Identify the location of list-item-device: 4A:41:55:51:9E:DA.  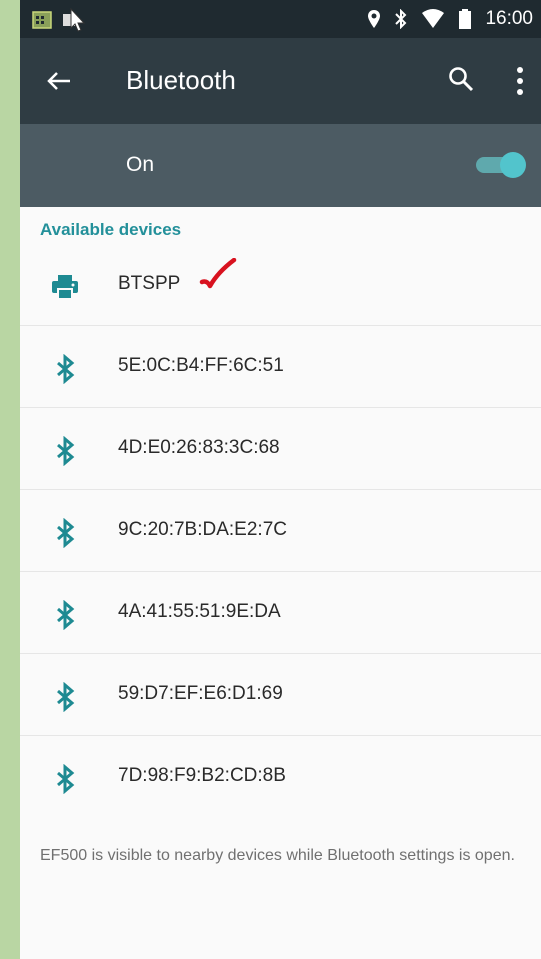
(280, 613).